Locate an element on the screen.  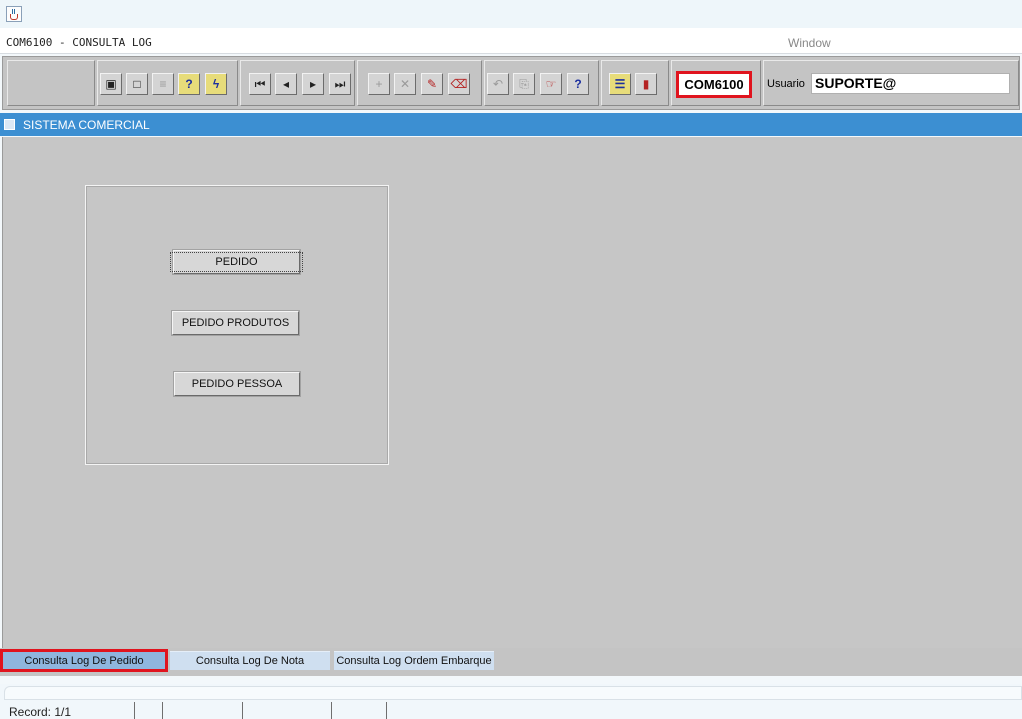
pedido-button: PEDIDO is located at coordinates (236, 262).